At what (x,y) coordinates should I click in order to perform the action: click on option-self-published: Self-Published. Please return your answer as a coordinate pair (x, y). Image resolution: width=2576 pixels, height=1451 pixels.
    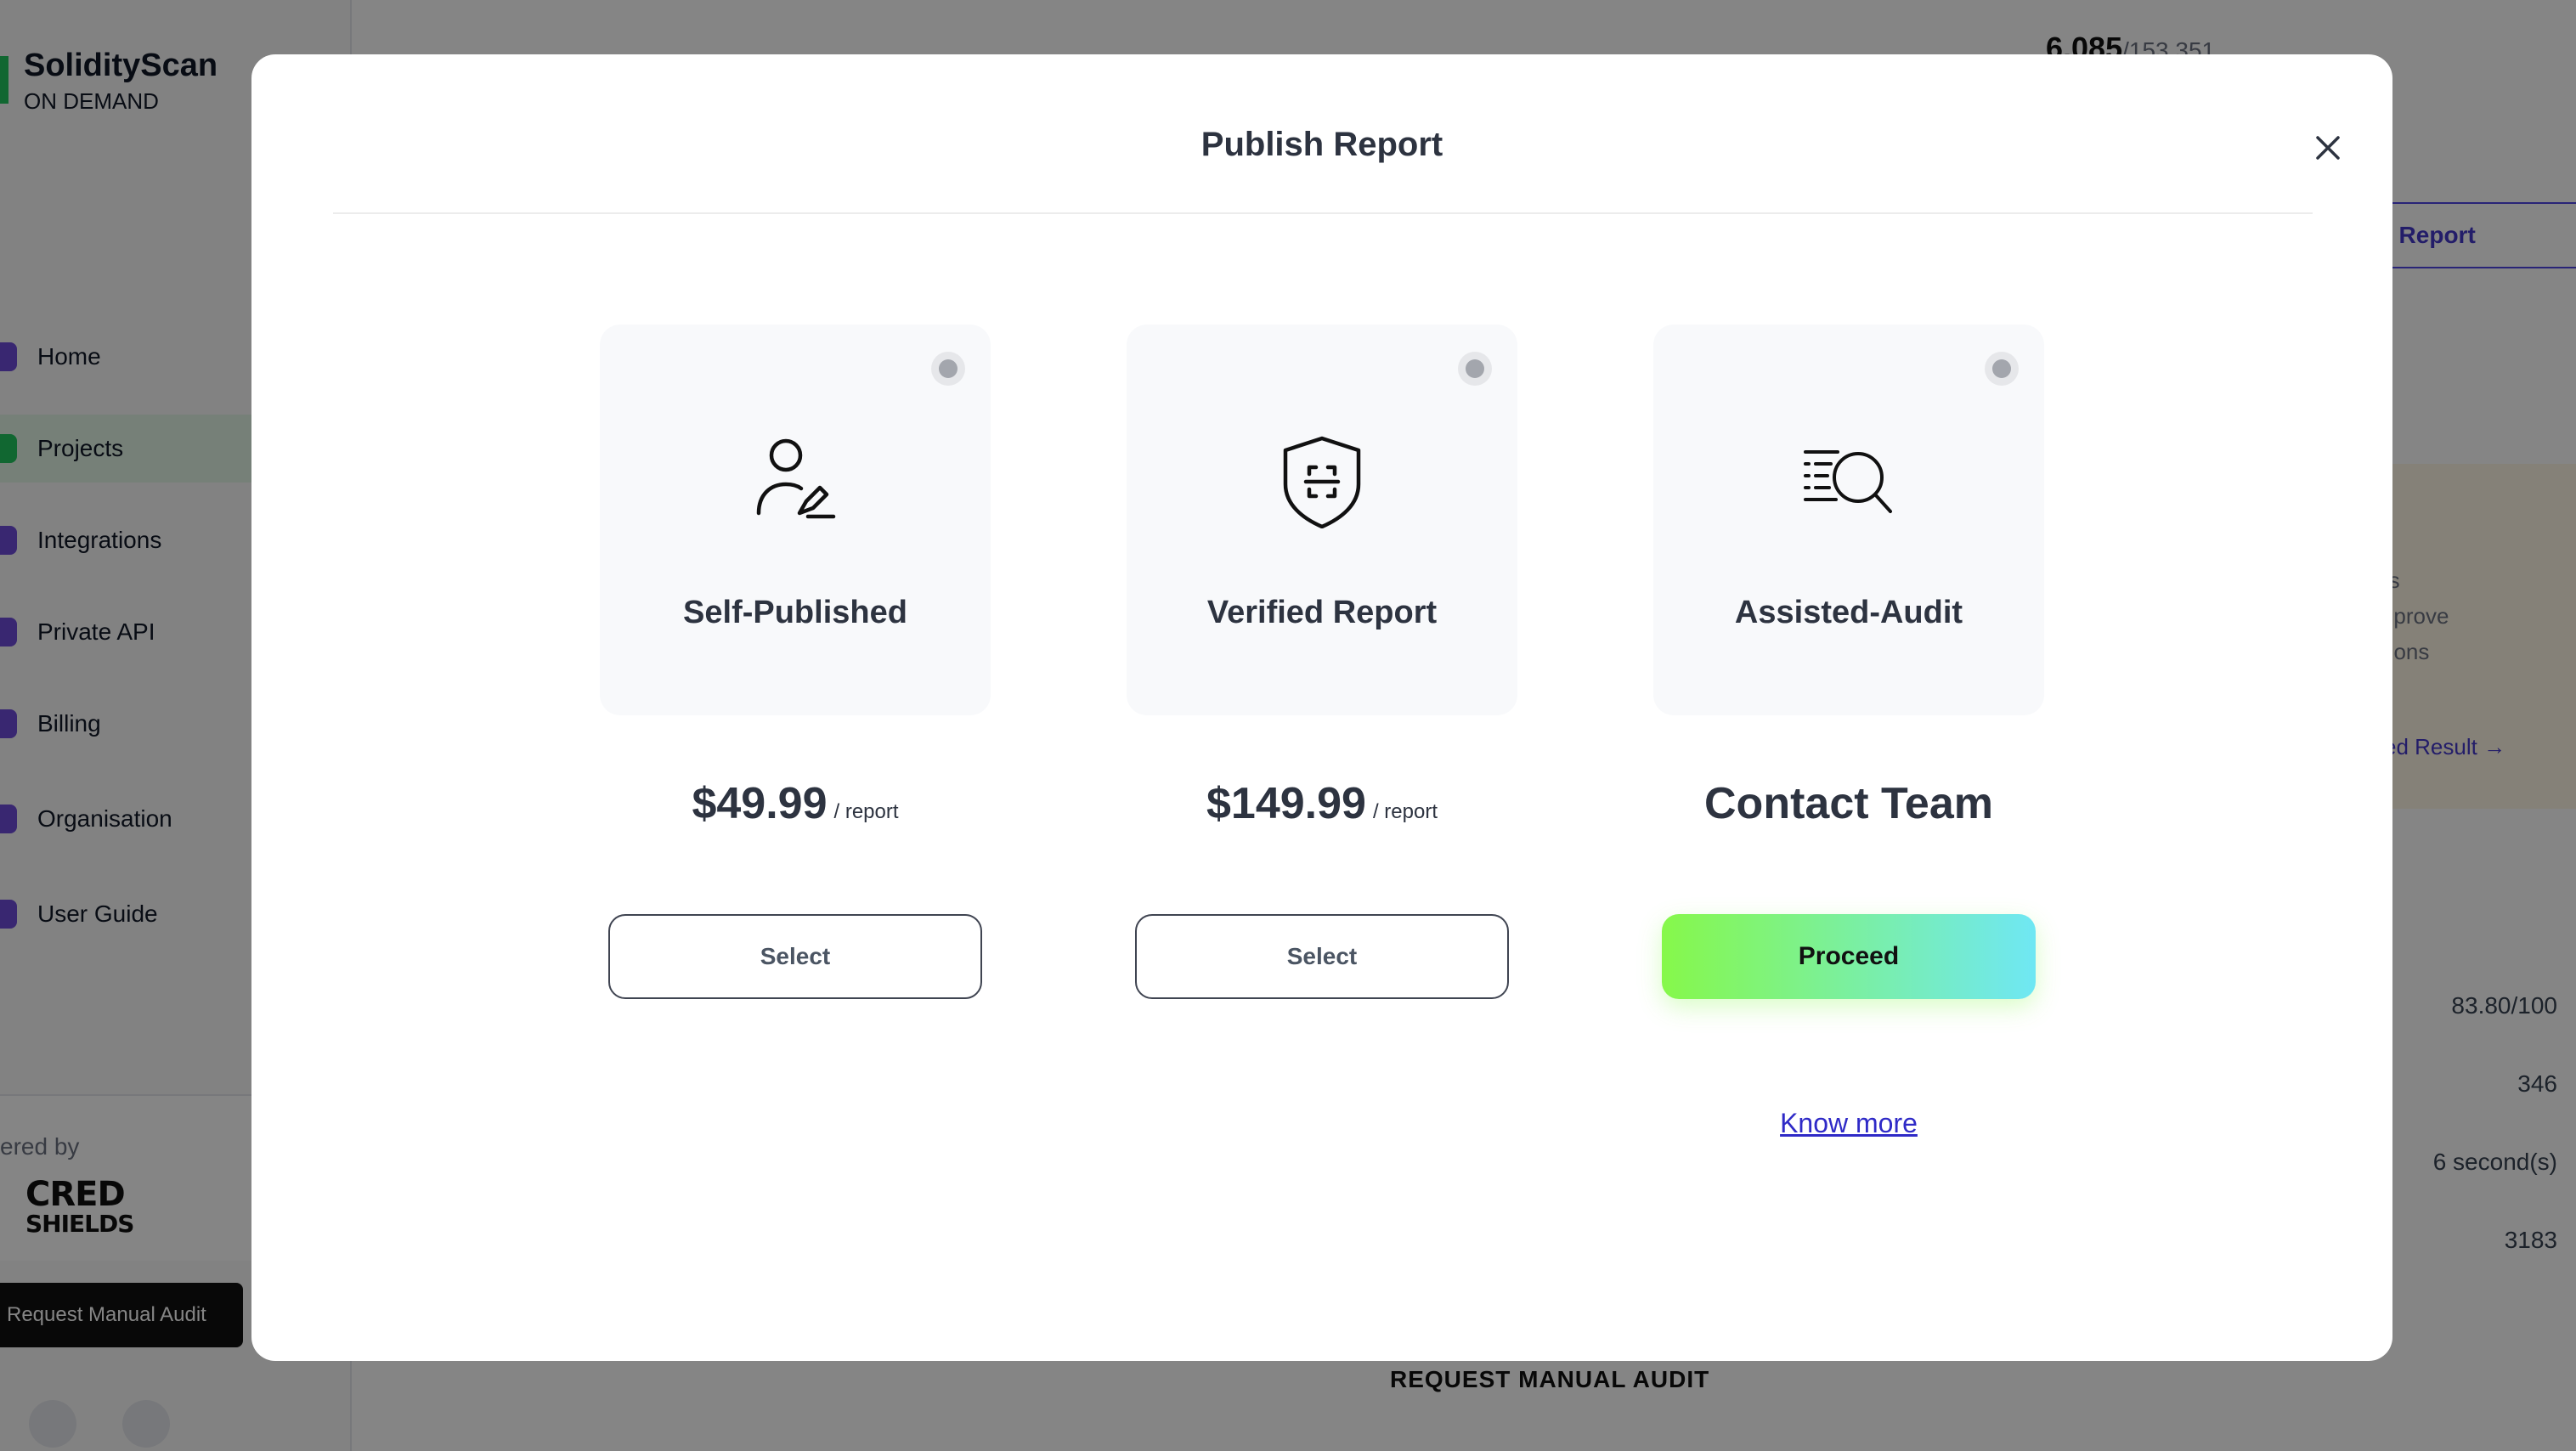
    Looking at the image, I should click on (795, 520).